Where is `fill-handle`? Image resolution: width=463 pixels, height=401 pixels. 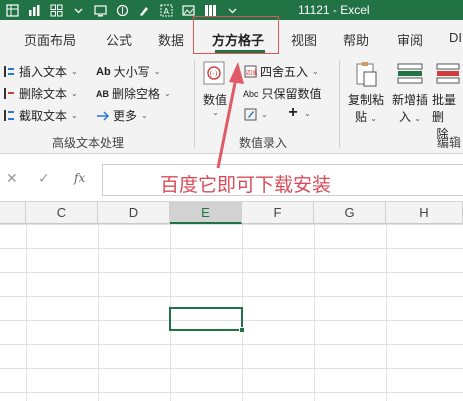
fill-handle is located at coordinates (242, 330).